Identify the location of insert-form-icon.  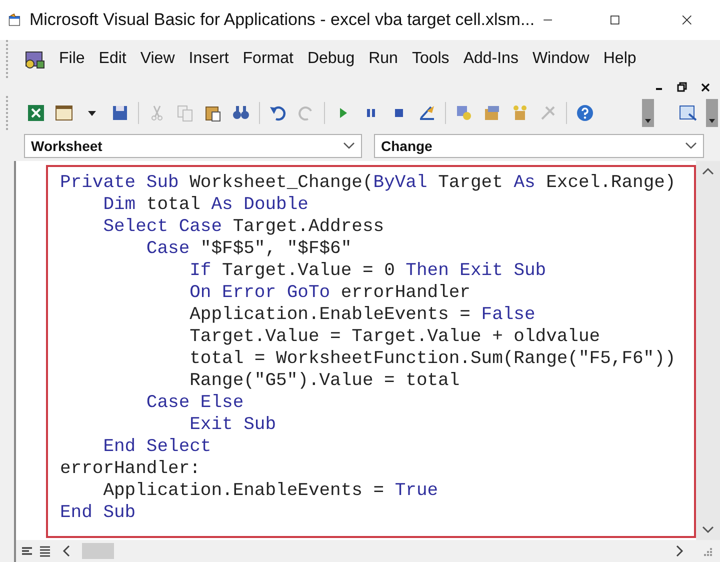
(64, 113).